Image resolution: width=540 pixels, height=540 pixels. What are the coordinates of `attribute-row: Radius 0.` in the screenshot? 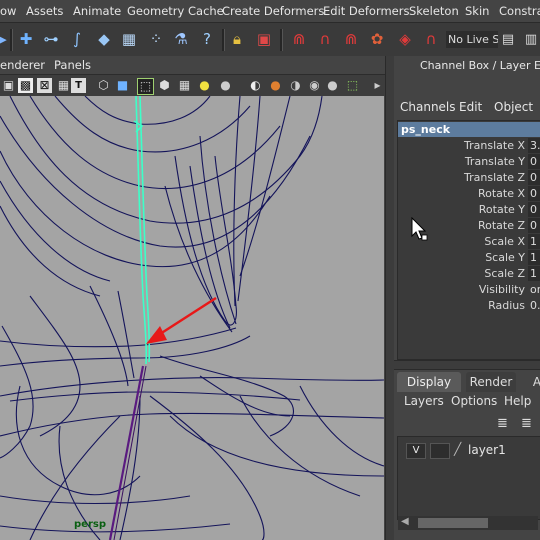 It's located at (469, 306).